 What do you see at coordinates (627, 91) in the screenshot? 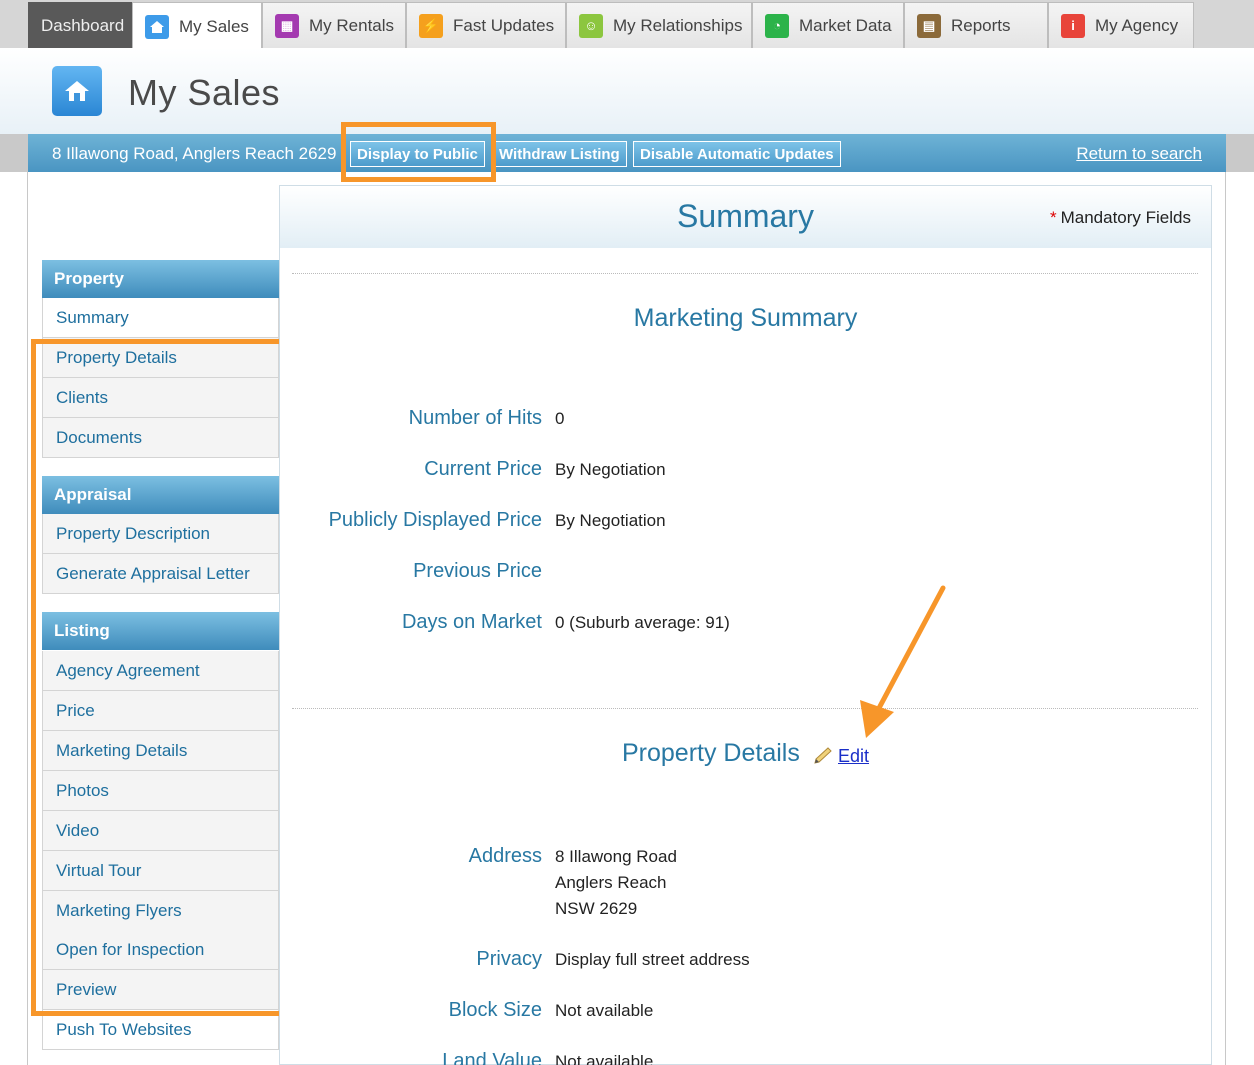
I see `page-header: My Sales` at bounding box center [627, 91].